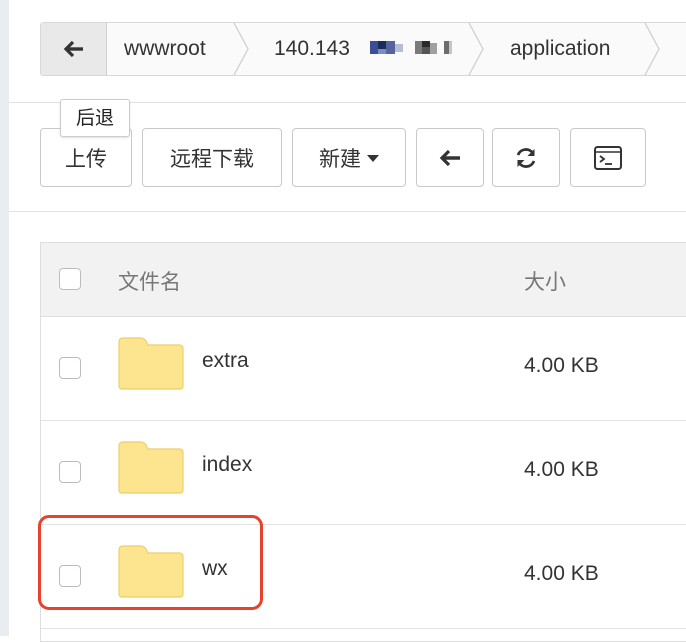  I want to click on remote-download-label: 远程下载, so click(212, 158).